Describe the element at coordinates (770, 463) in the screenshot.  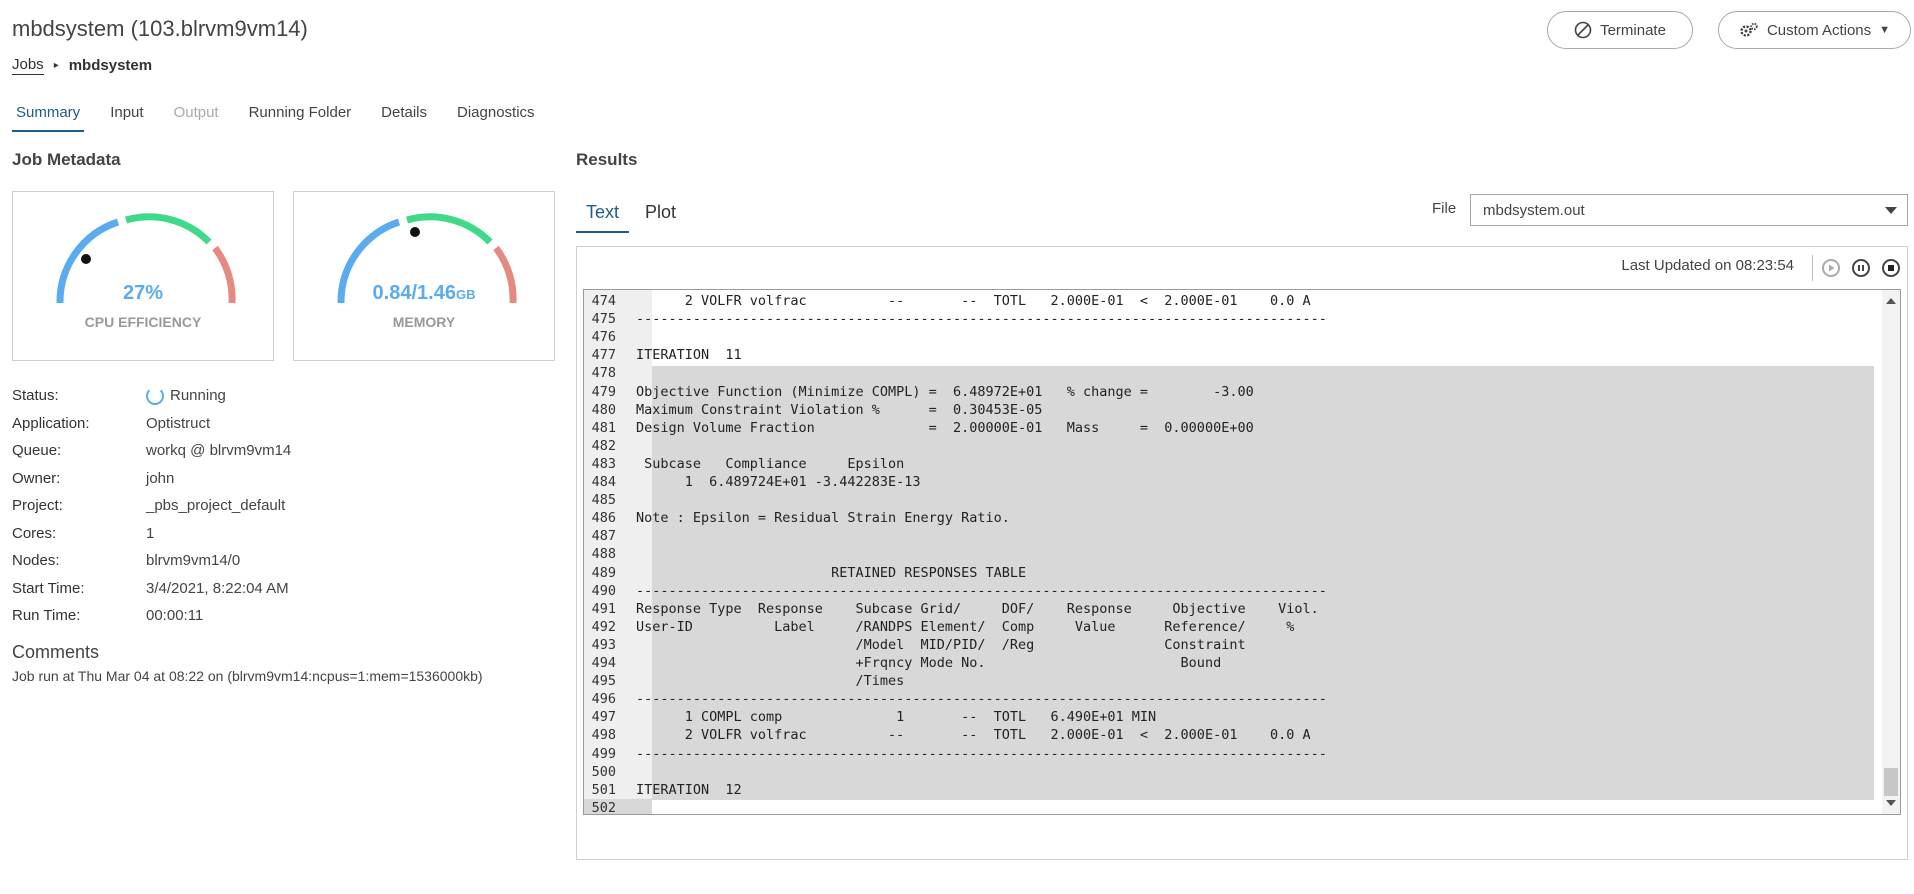
I see `line-text: Subcase Compliance Epsilon` at that location.